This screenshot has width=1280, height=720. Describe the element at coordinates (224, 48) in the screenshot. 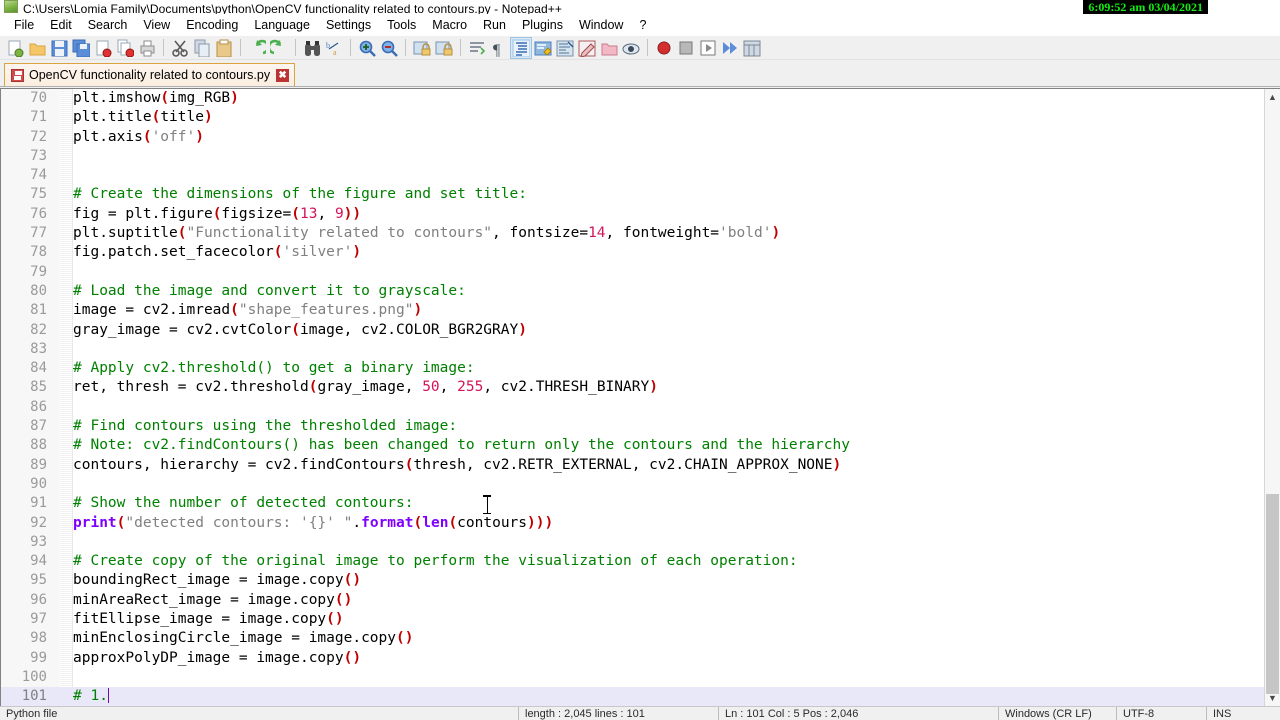

I see `paste-icon` at that location.